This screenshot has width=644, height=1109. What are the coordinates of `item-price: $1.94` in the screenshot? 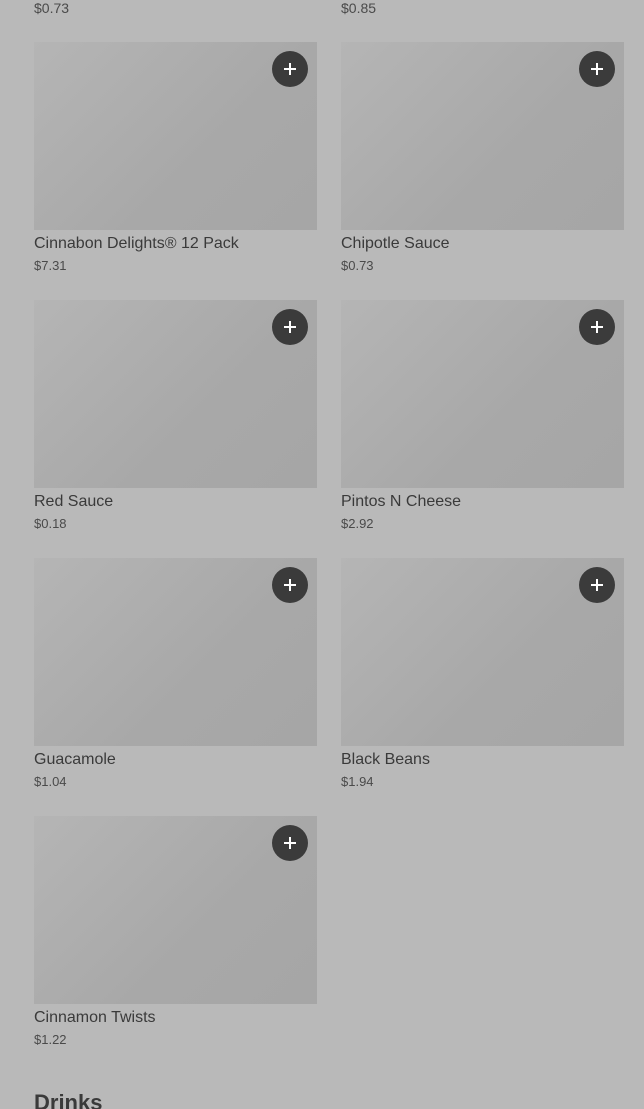 It's located at (357, 781).